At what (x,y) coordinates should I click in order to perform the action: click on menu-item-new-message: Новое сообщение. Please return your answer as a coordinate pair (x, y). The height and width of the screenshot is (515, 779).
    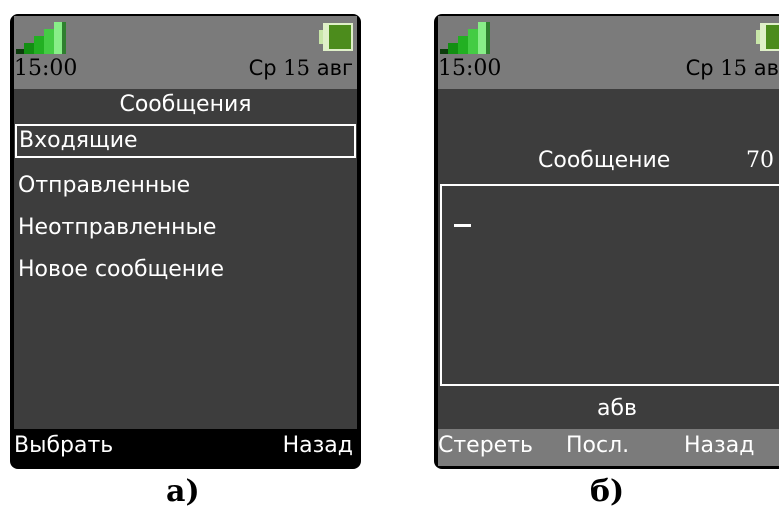
    Looking at the image, I should click on (185, 271).